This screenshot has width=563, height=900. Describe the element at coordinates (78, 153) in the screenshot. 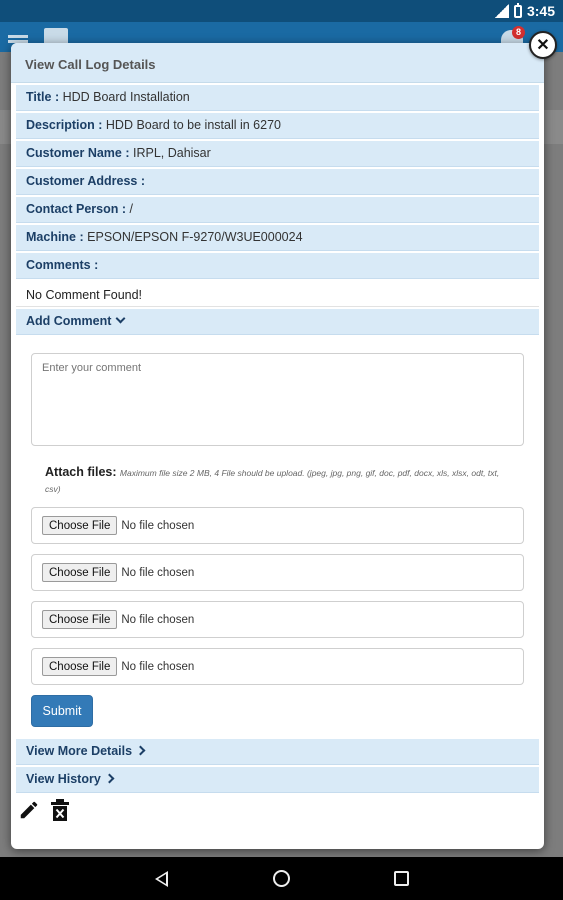

I see `detail-label: Customer Name :` at that location.